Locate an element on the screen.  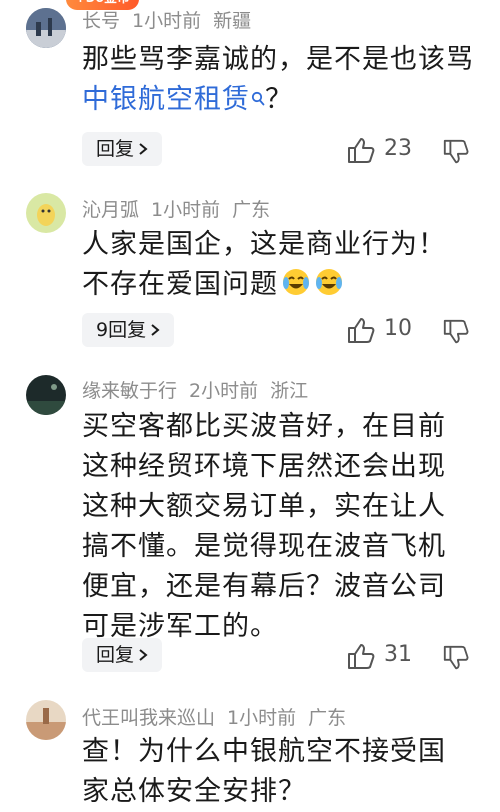
username: 代王叫我来巡山 is located at coordinates (148, 718).